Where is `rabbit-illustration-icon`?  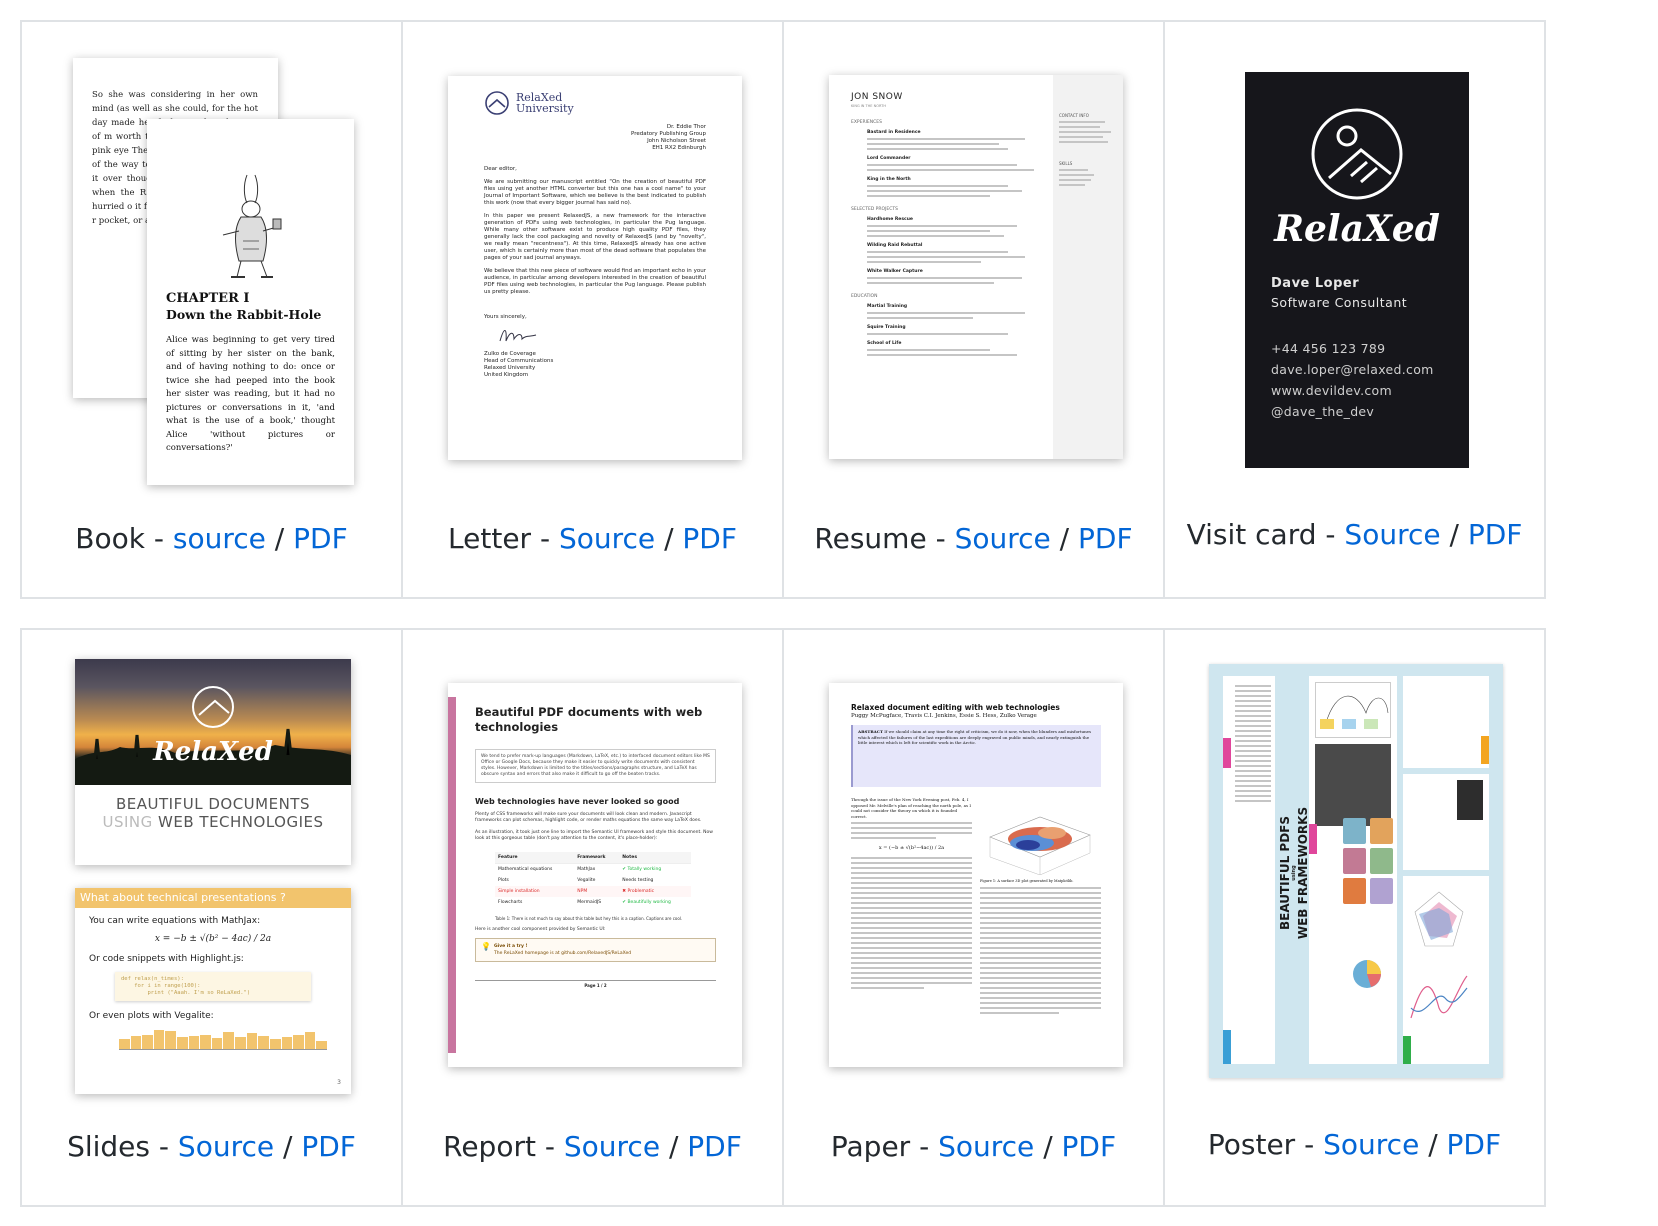 rabbit-illustration-icon is located at coordinates (251, 226).